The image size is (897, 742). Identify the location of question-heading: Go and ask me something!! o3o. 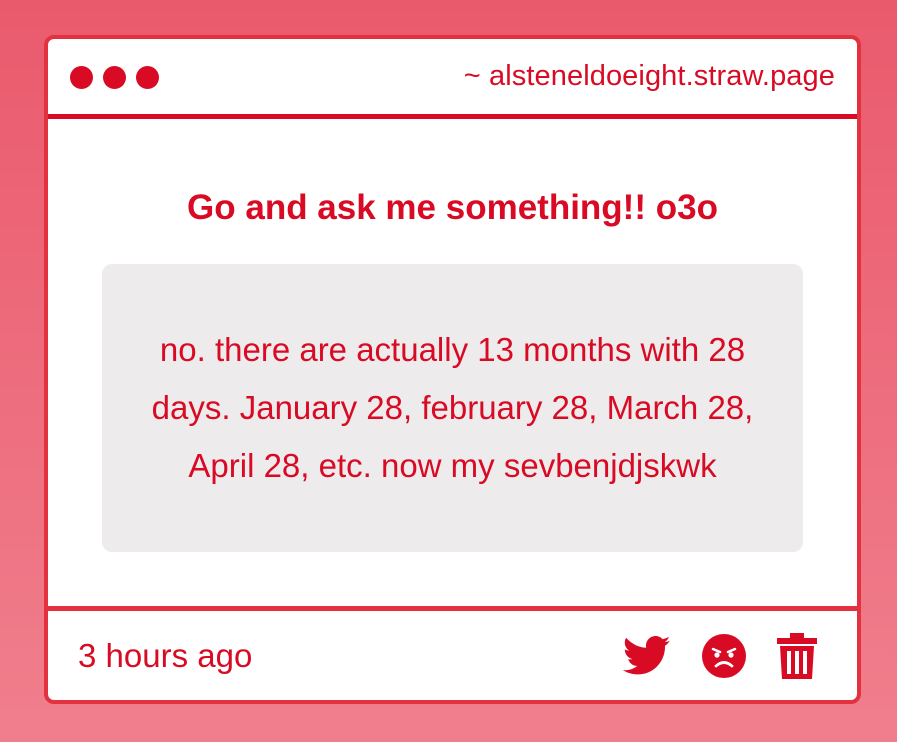
(452, 207).